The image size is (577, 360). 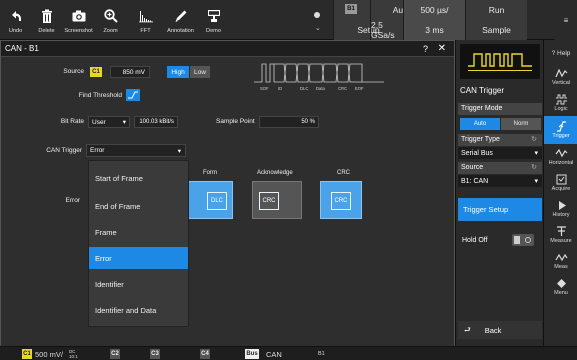 I want to click on bitrate-mode-value: User, so click(x=99, y=122).